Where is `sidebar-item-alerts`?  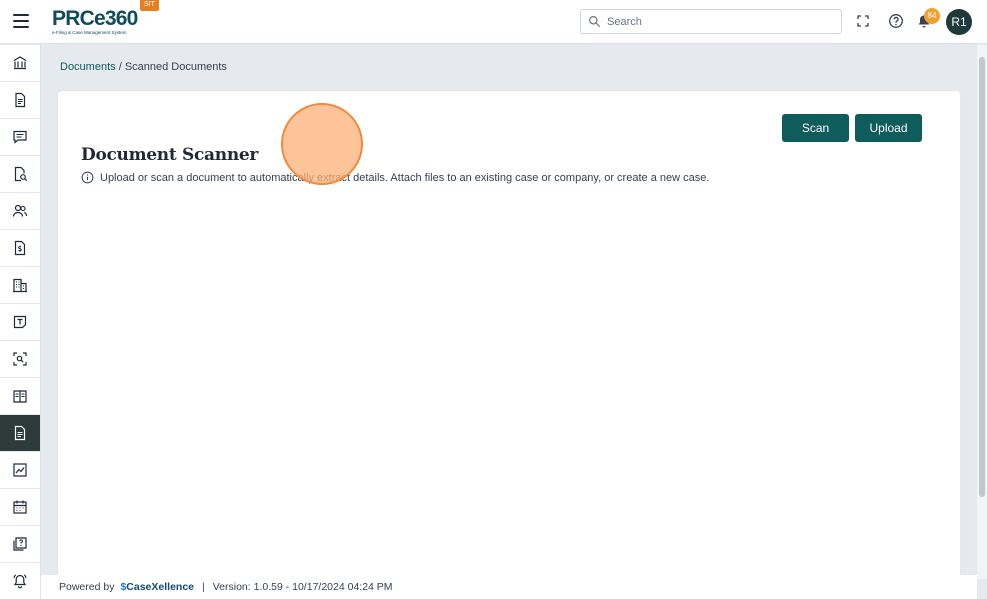
sidebar-item-alerts is located at coordinates (20, 581).